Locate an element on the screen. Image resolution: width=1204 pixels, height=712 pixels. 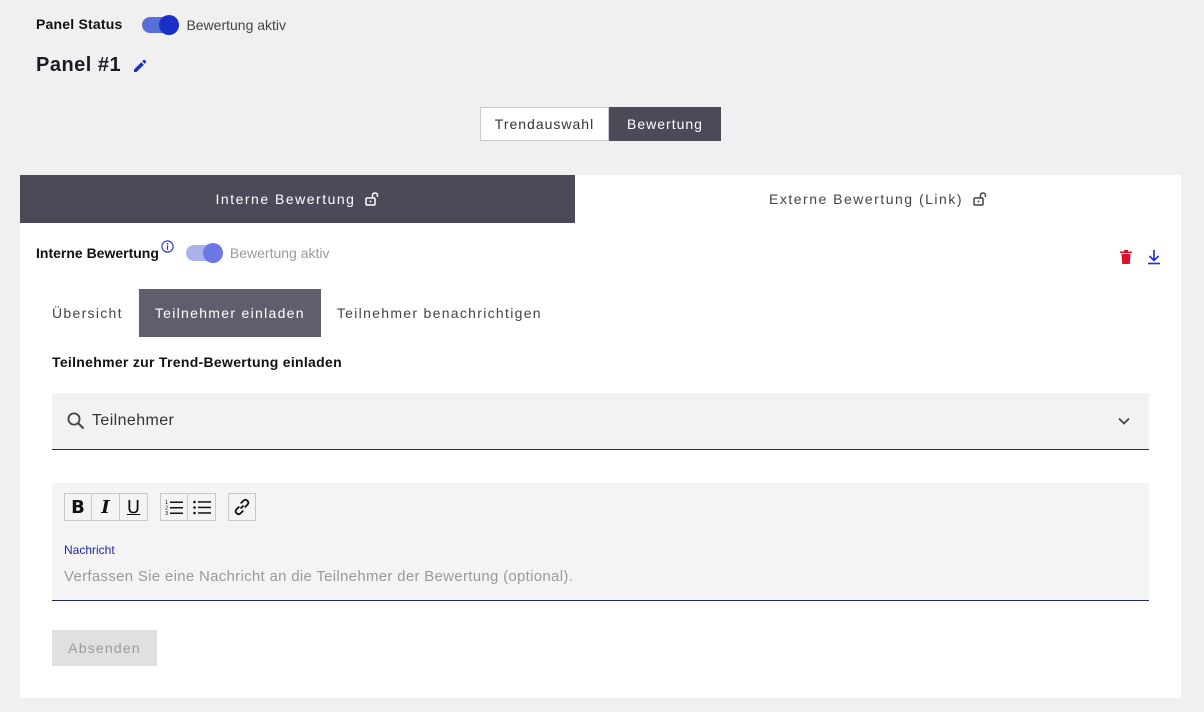
submit-button: Absenden is located at coordinates (104, 648).